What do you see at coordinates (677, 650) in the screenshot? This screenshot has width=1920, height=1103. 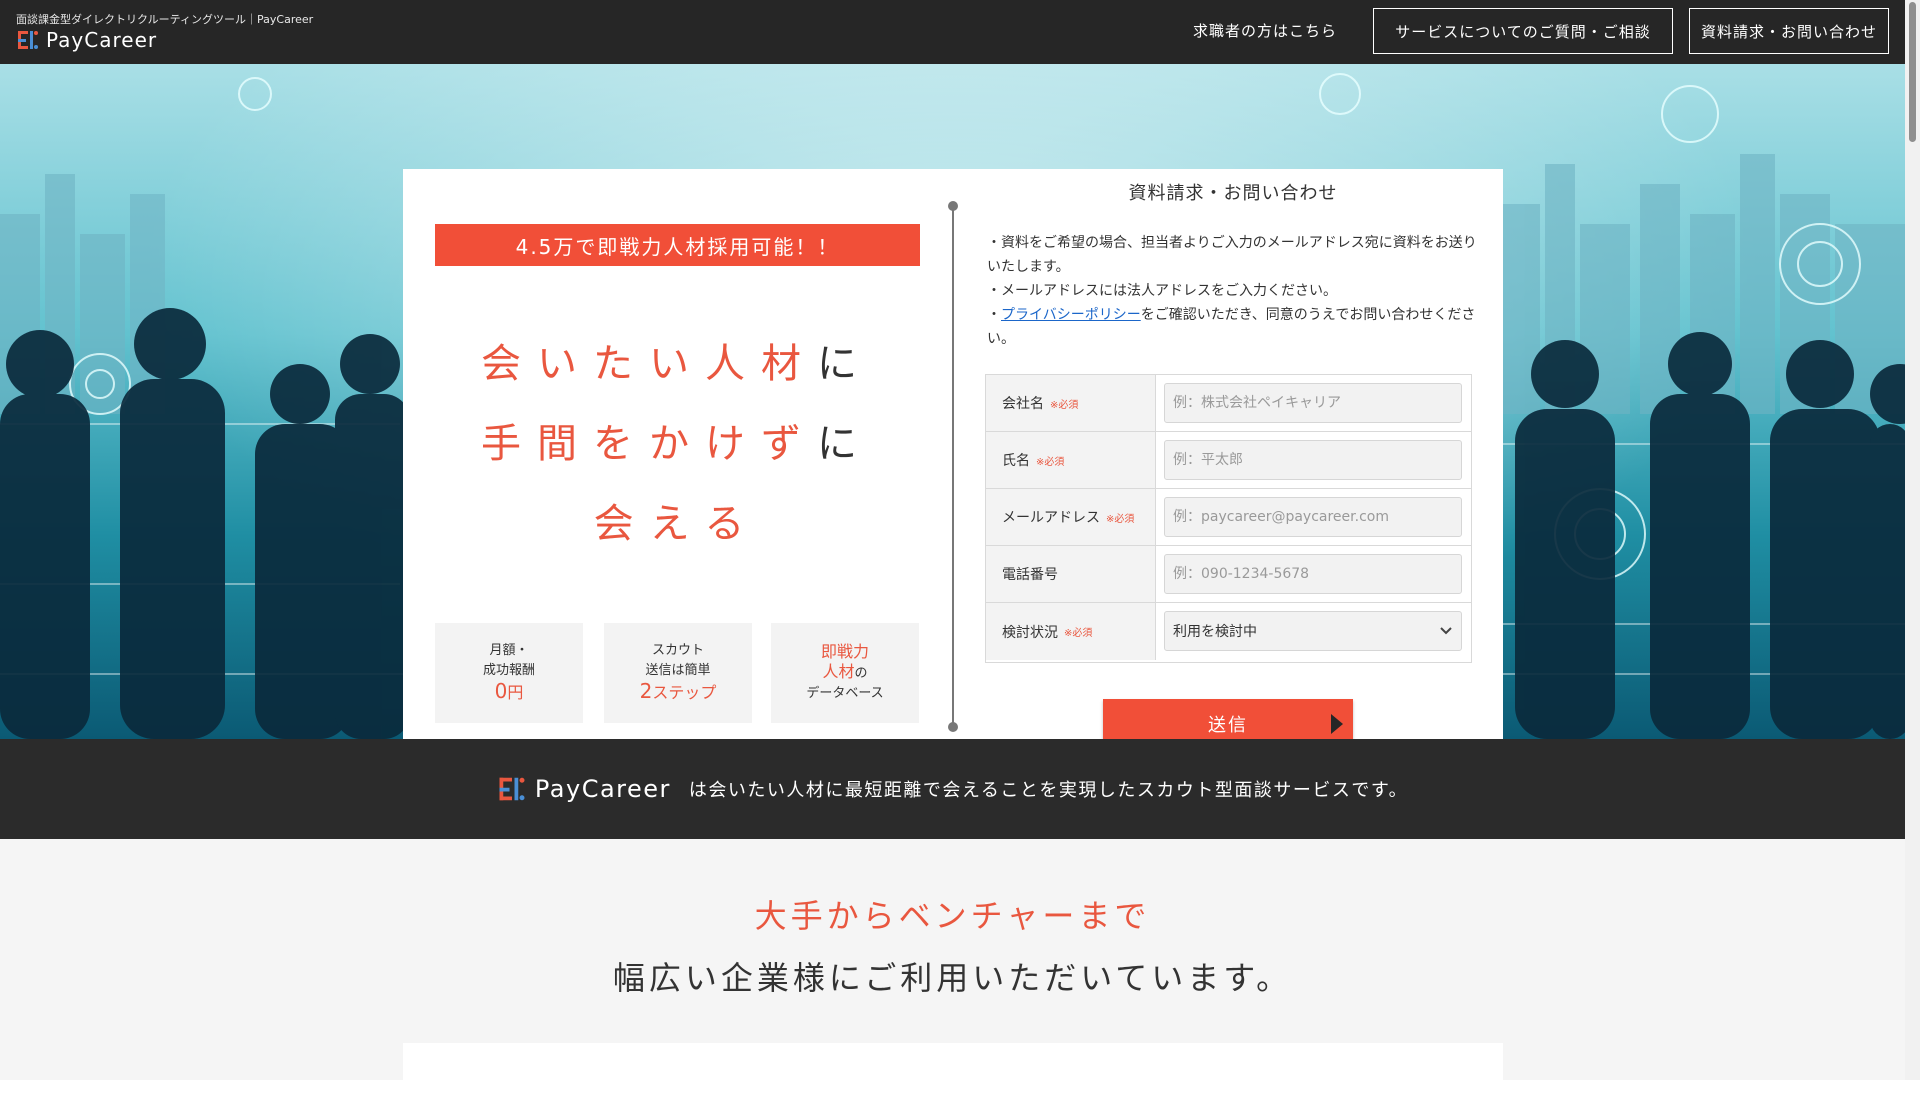 I see `feature-scout-line1: スカウト` at bounding box center [677, 650].